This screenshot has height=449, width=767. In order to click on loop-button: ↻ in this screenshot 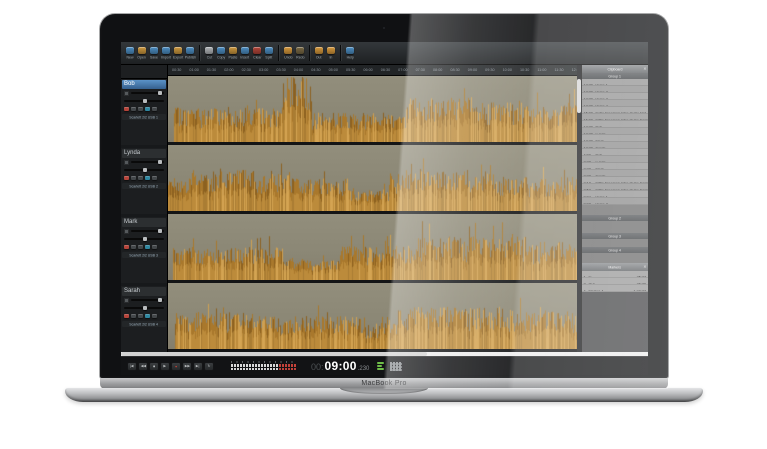, I will do `click(209, 366)`.